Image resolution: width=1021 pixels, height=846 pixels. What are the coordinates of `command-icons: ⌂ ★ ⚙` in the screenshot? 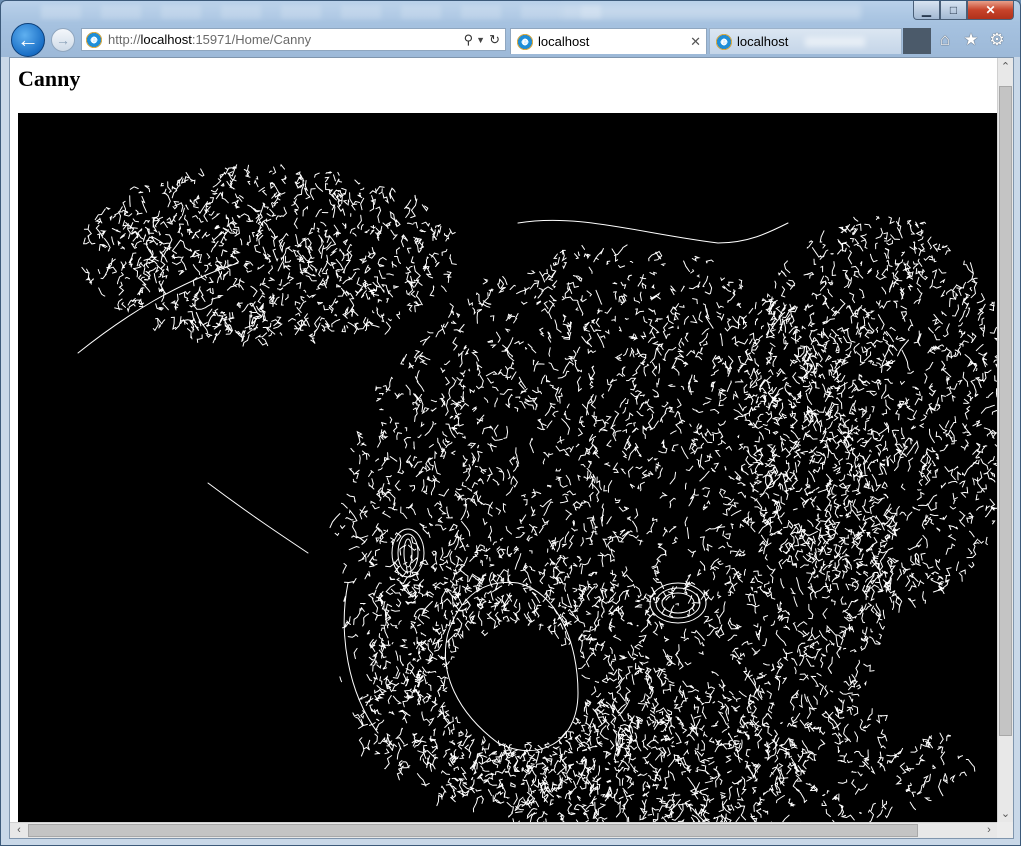 It's located at (971, 40).